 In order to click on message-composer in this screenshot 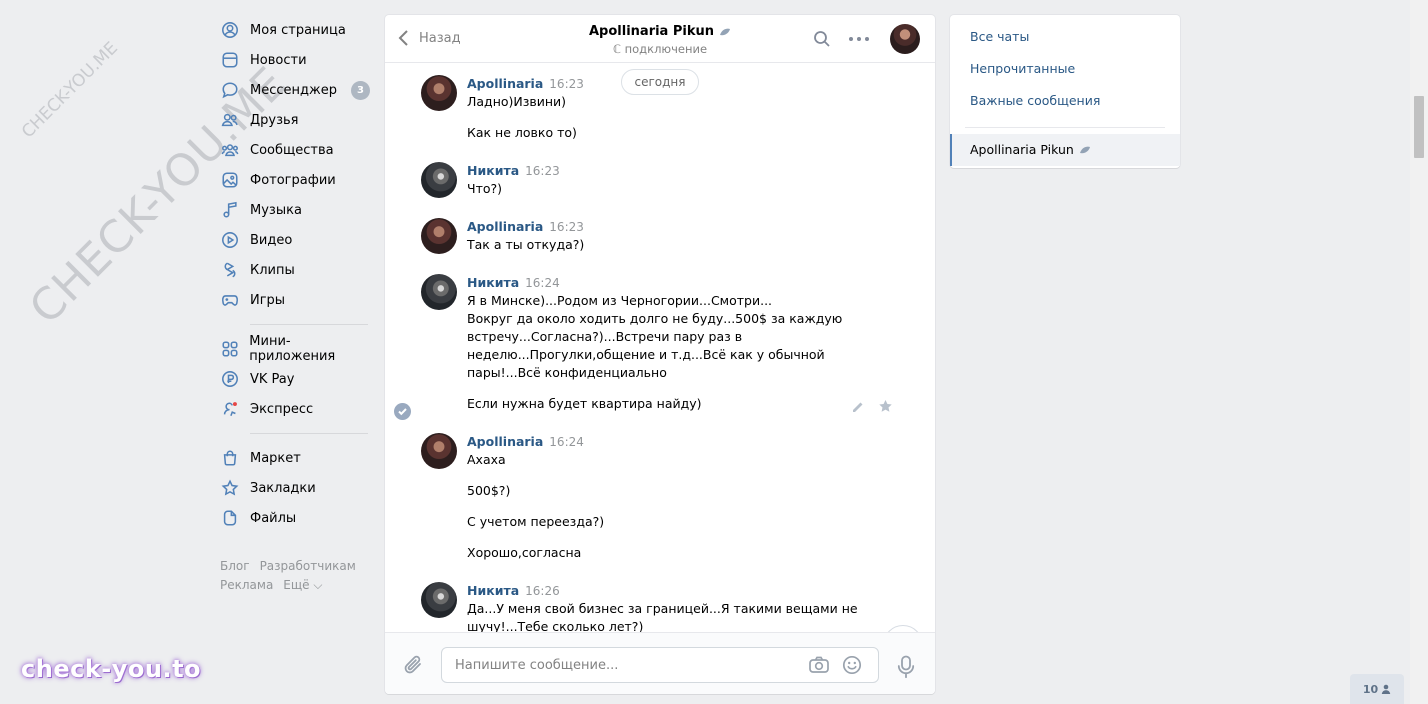, I will do `click(660, 663)`.